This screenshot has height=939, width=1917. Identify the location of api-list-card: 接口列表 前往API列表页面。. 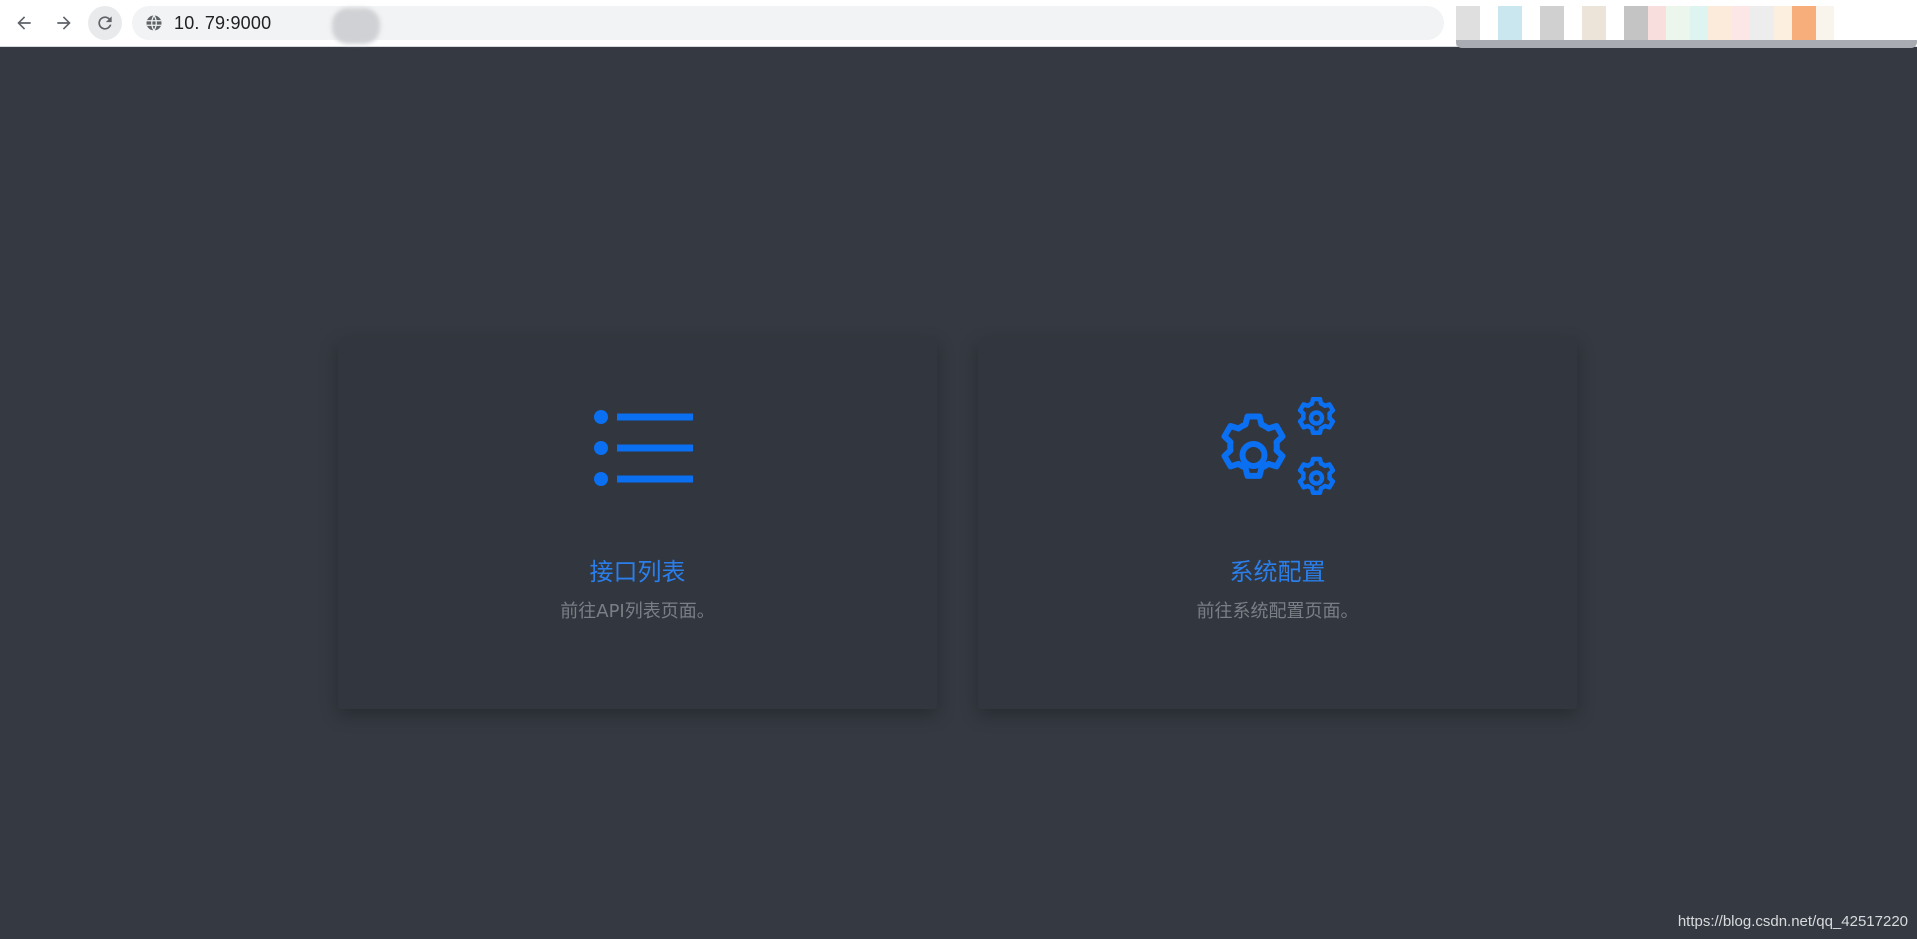
(637, 524).